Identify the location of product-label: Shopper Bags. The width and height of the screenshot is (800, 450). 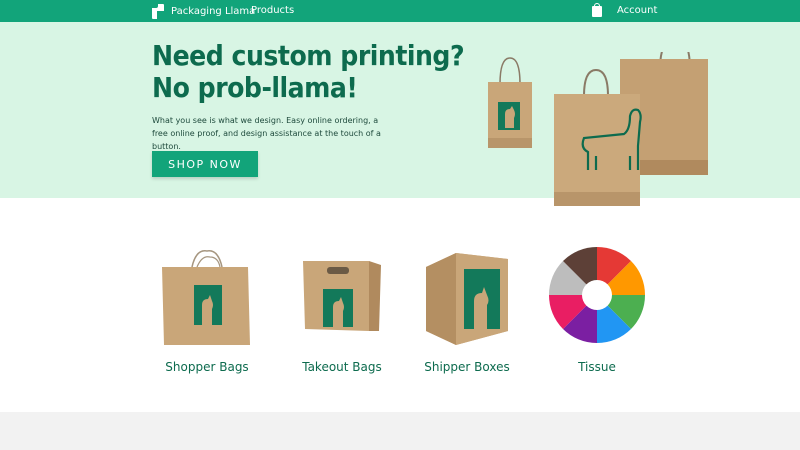
(207, 367).